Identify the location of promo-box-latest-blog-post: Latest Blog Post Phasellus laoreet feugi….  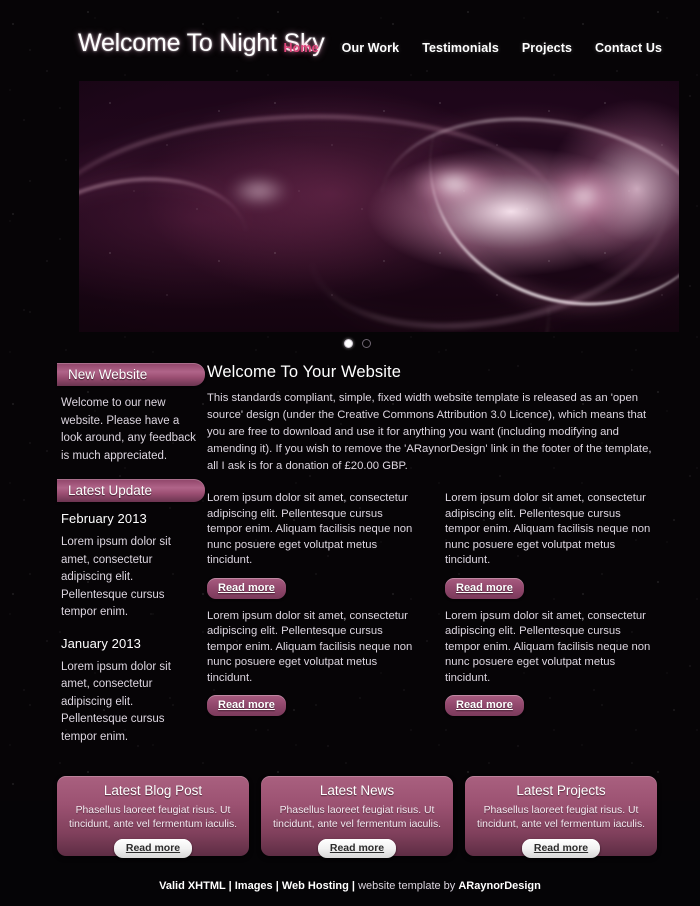
(153, 817).